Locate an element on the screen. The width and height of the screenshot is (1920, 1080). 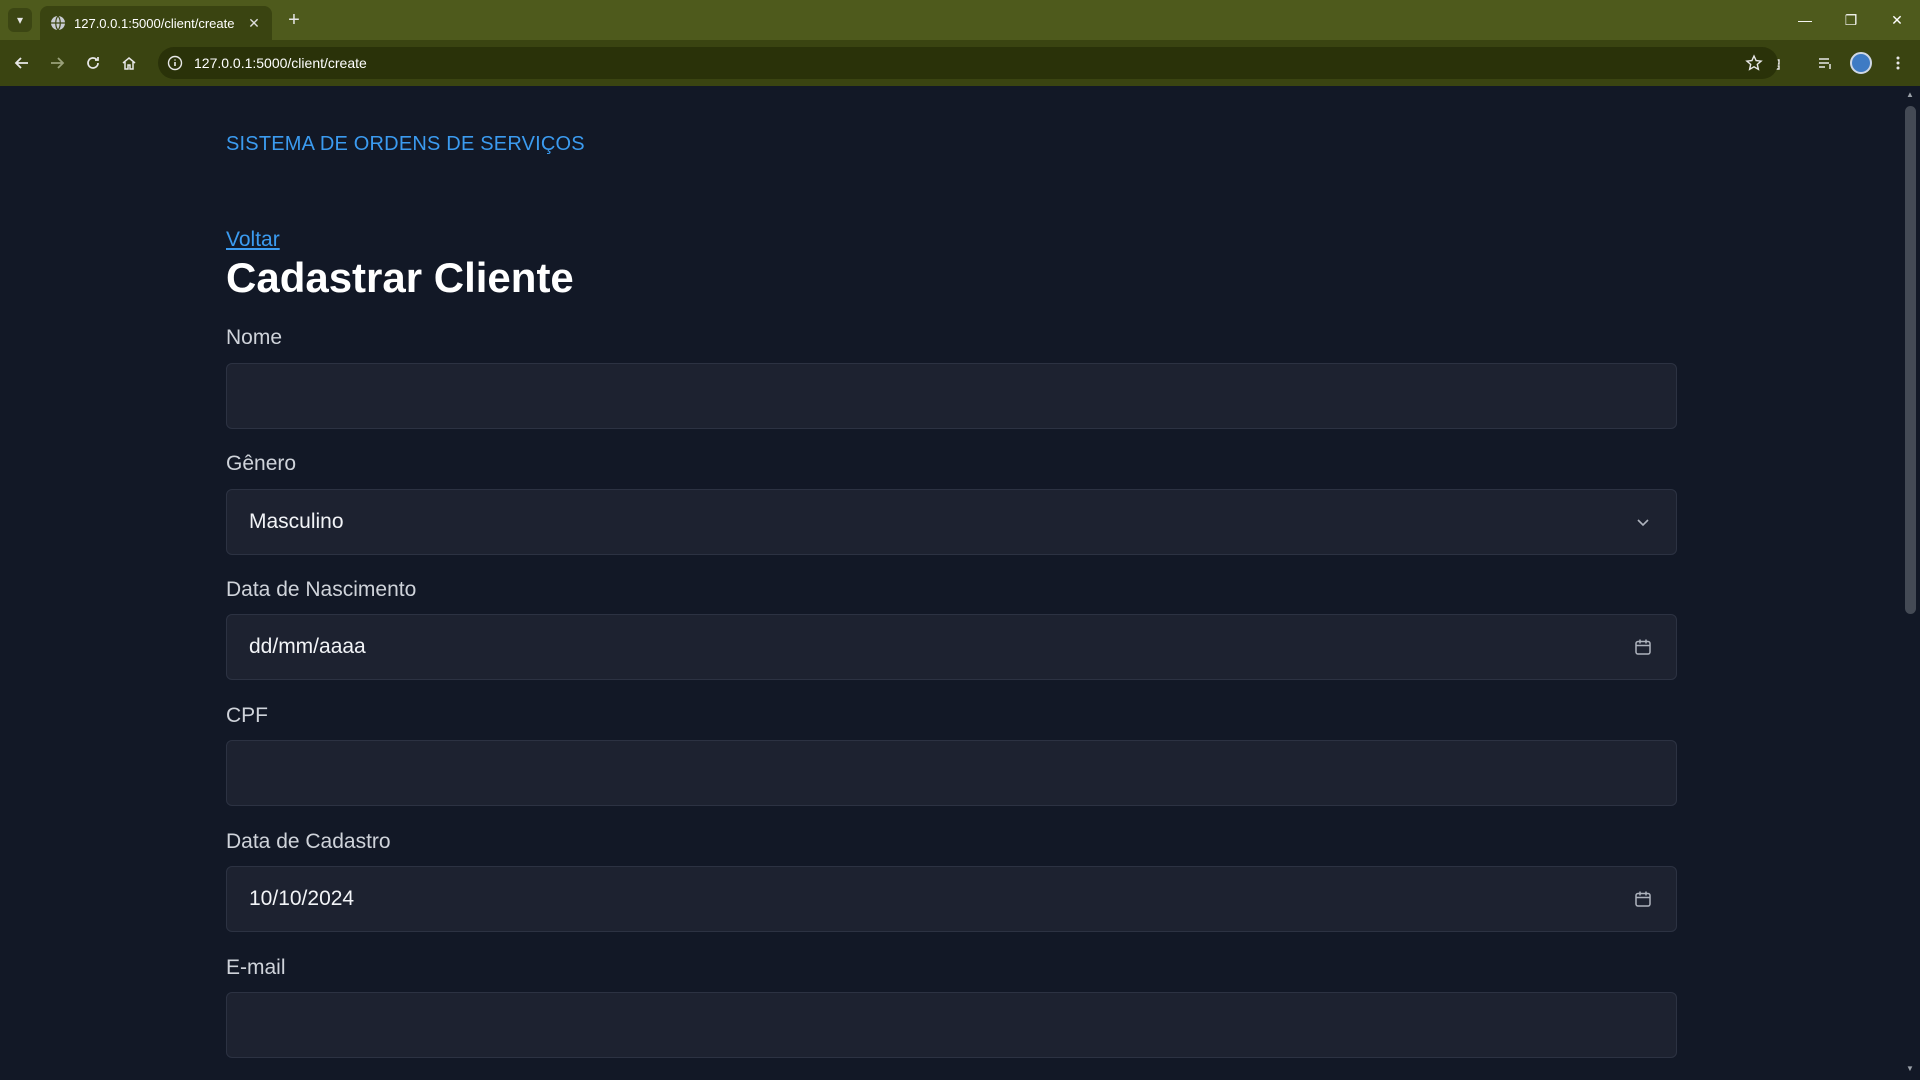
chevron-down-icon is located at coordinates (1643, 522).